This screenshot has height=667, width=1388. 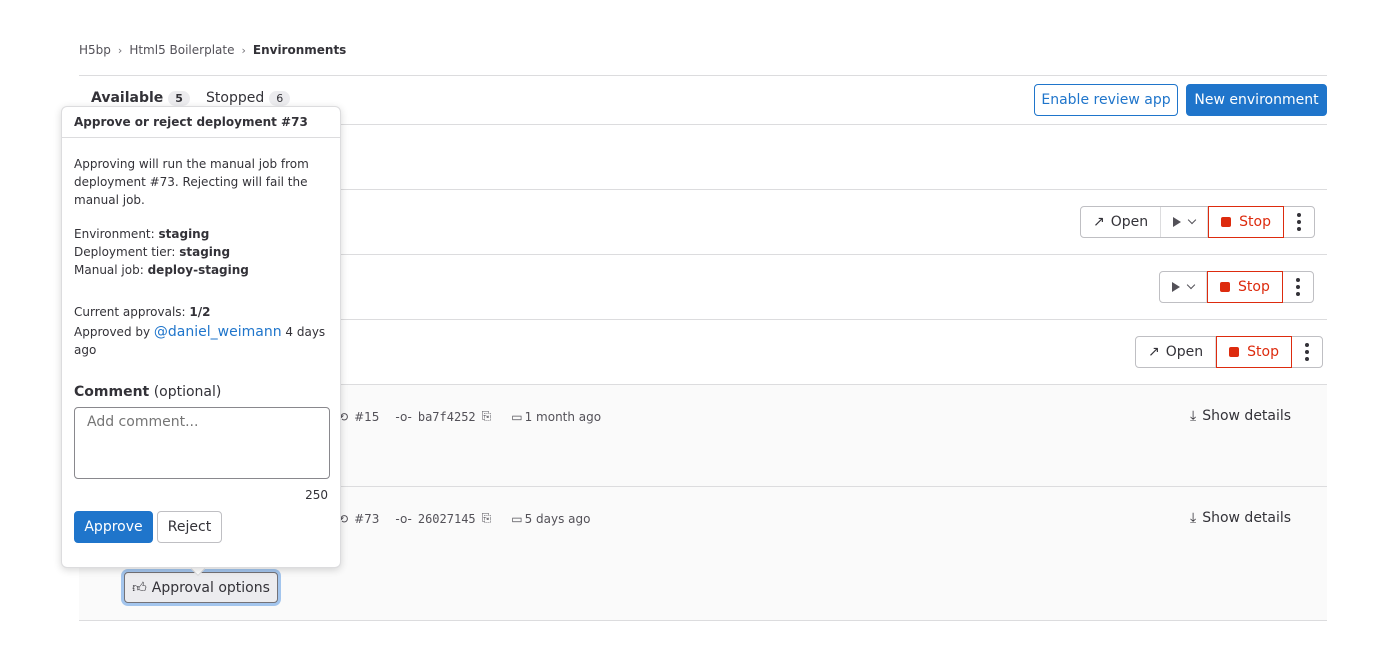 I want to click on popover-title: Approve or reject deployment #73, so click(x=201, y=122).